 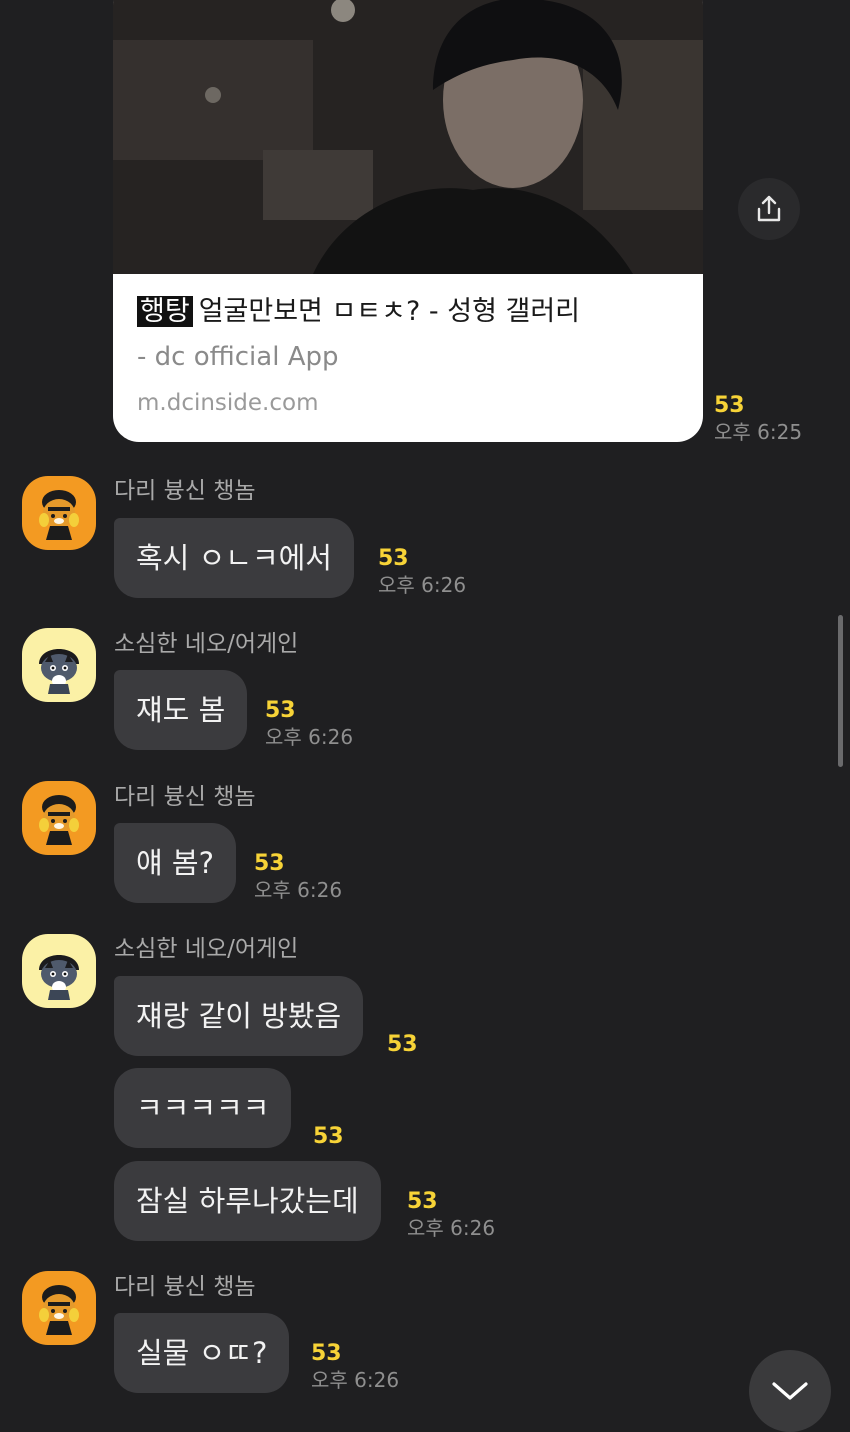 I want to click on scrollbar-thumb, so click(x=840, y=691).